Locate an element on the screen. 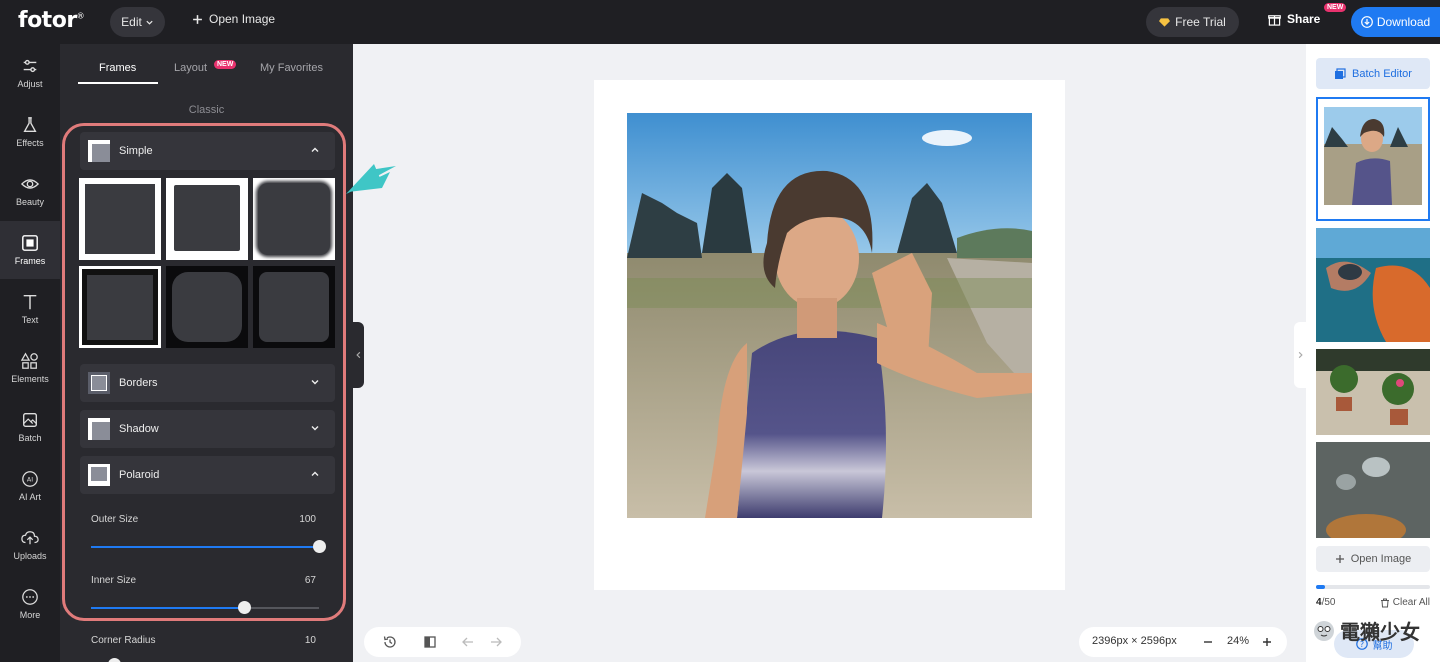 The image size is (1440, 662). open-image-button: Open Image is located at coordinates (233, 19).